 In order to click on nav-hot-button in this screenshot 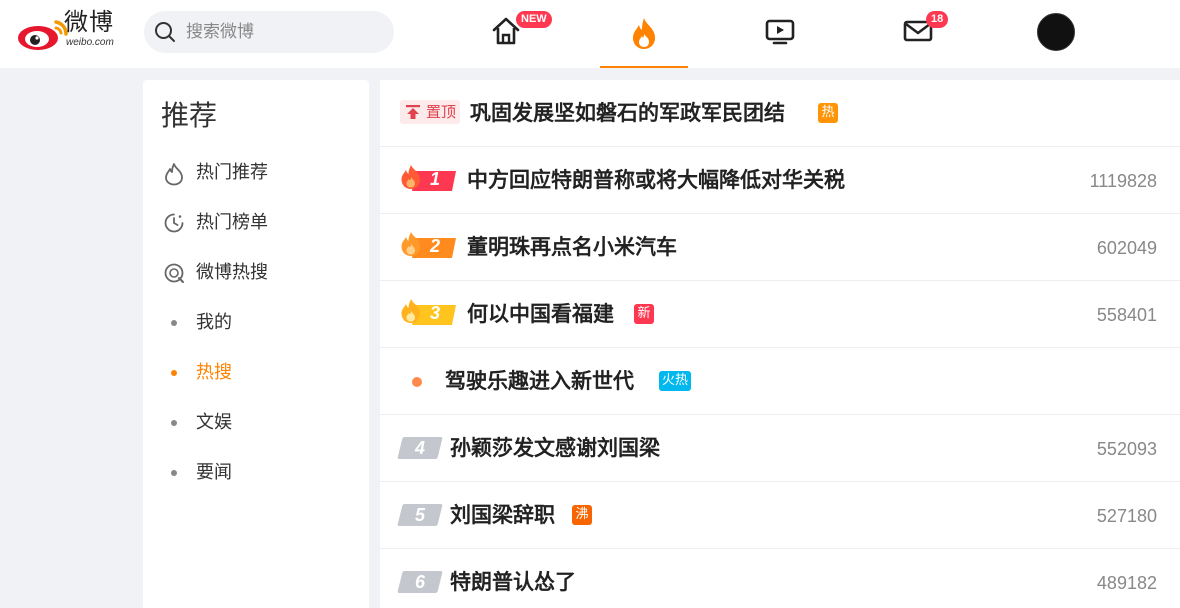, I will do `click(644, 34)`.